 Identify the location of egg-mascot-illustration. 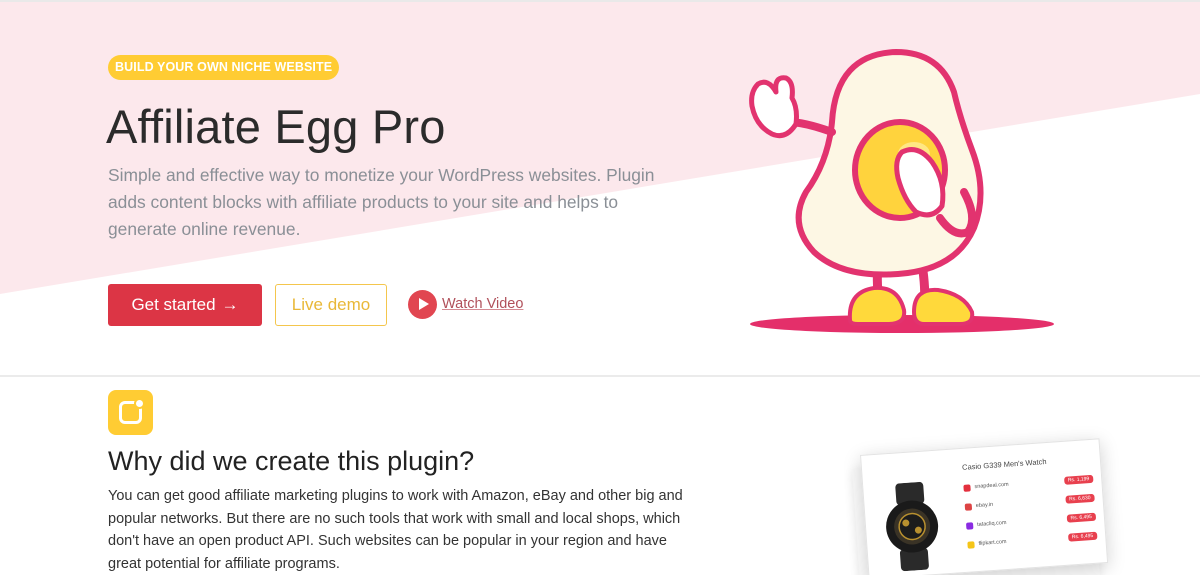
(901, 191).